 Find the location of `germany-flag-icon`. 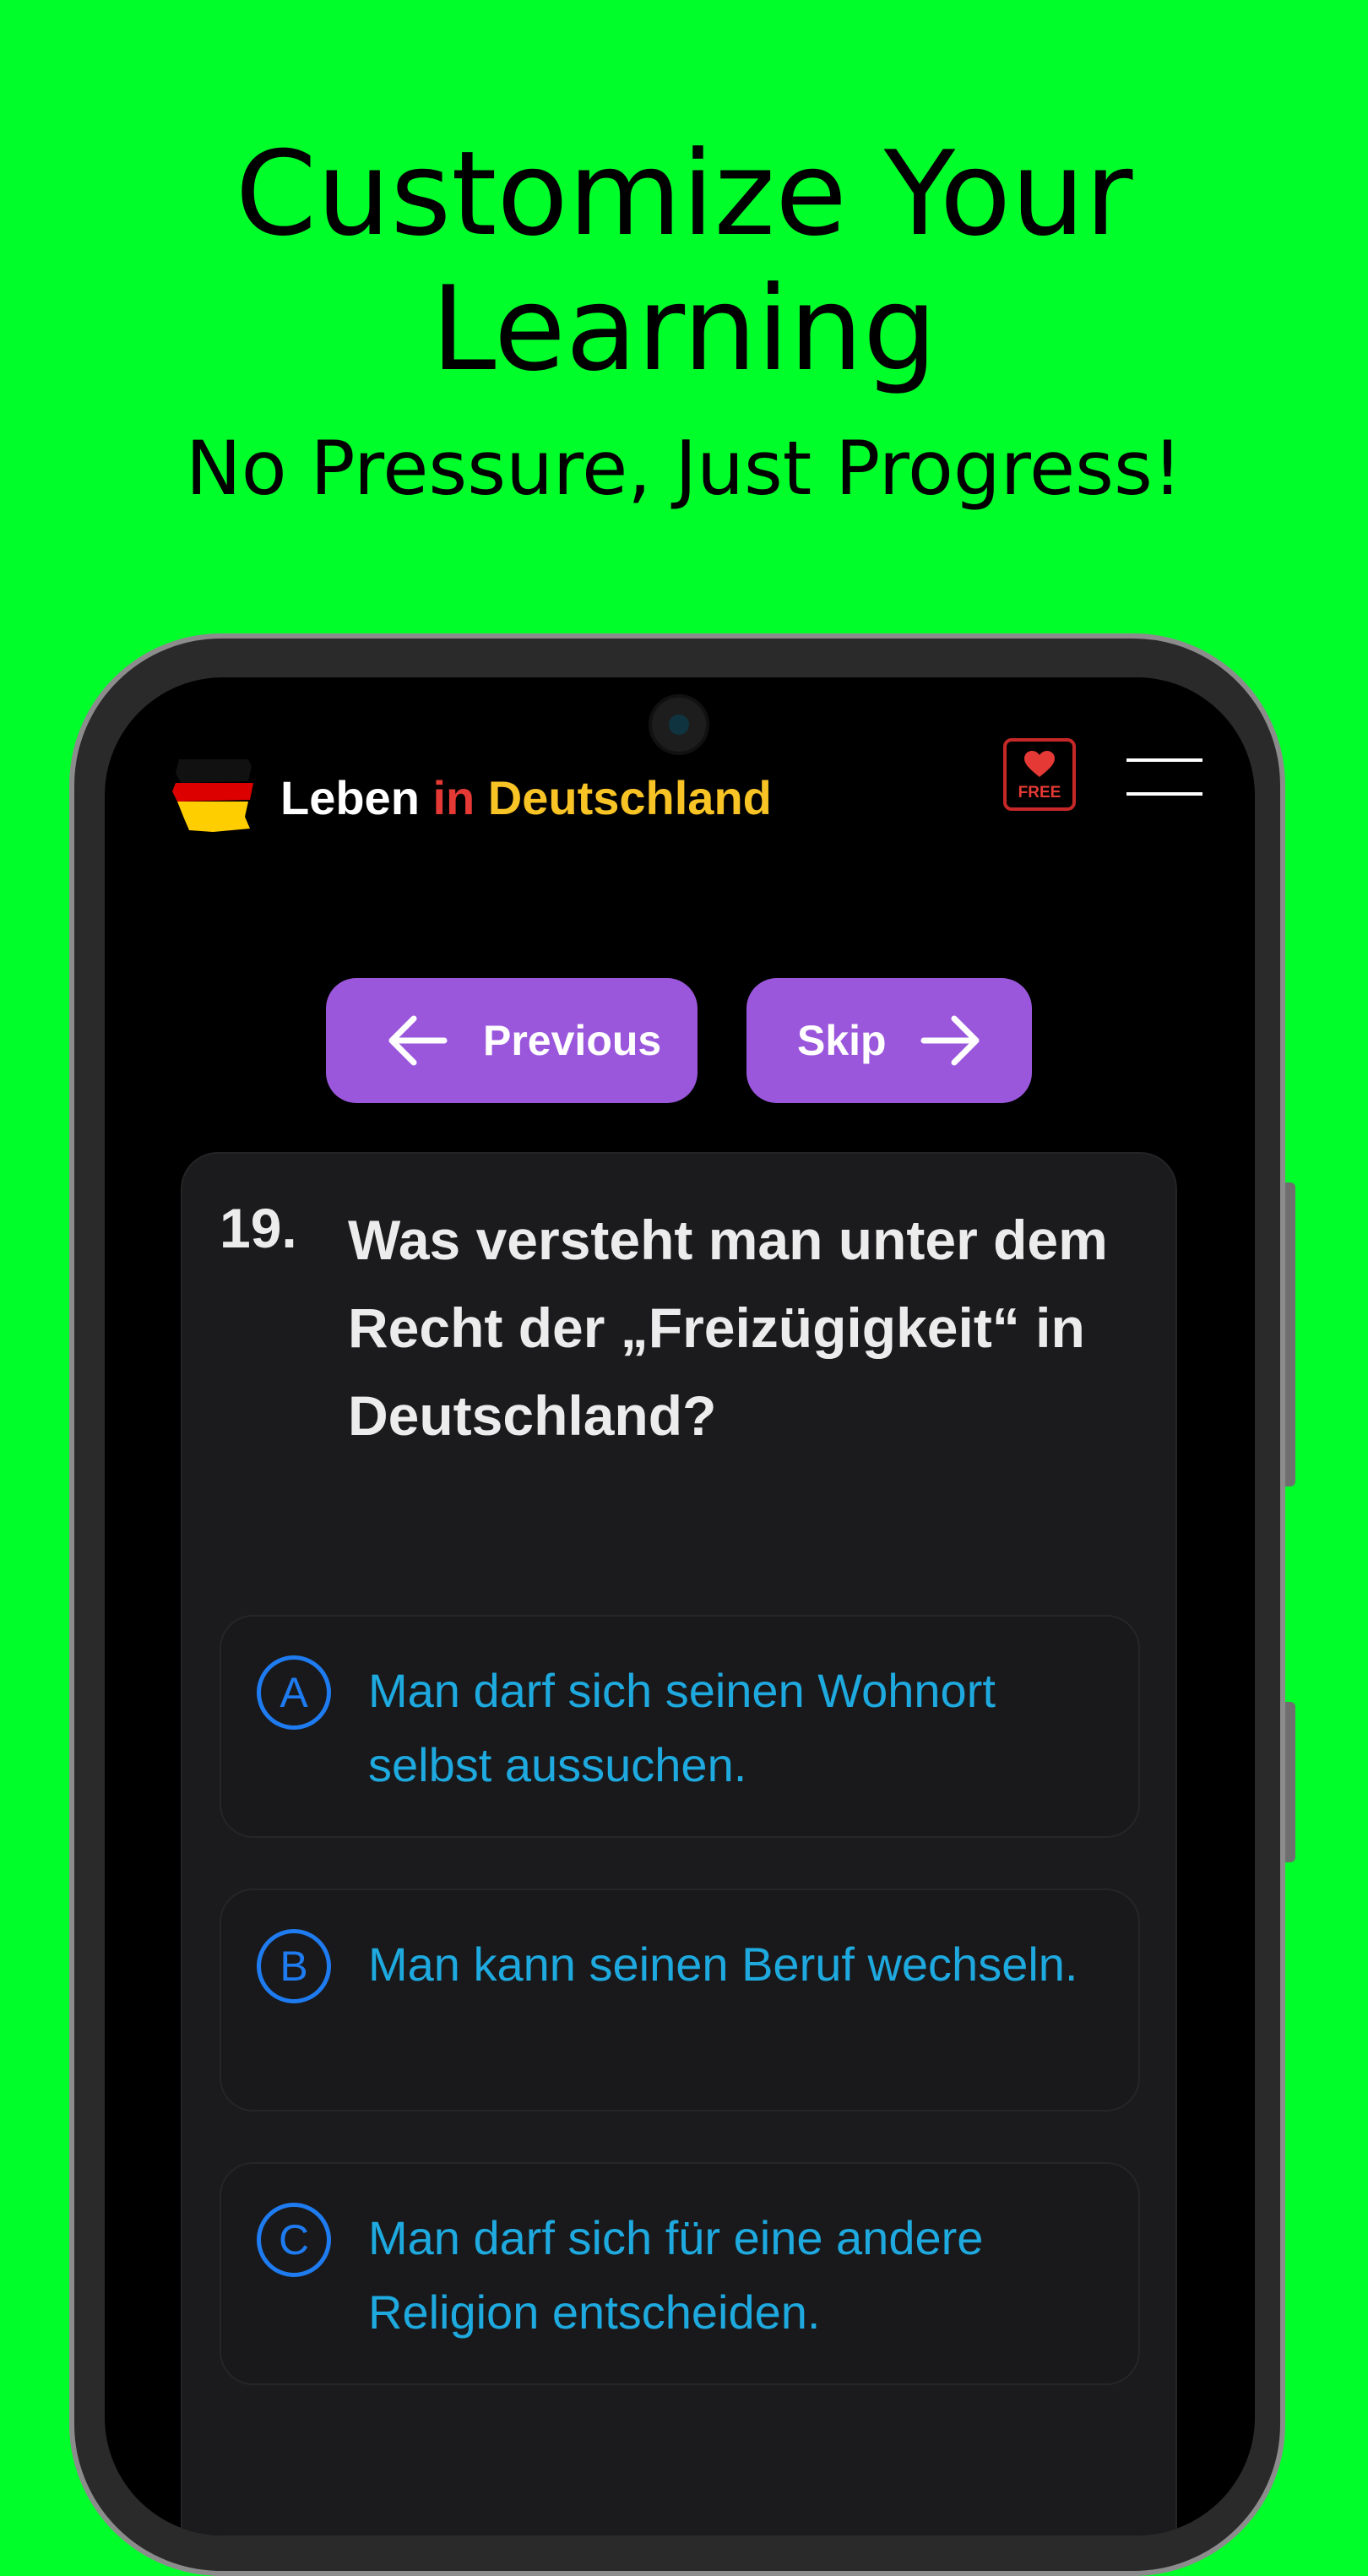

germany-flag-icon is located at coordinates (212, 795).